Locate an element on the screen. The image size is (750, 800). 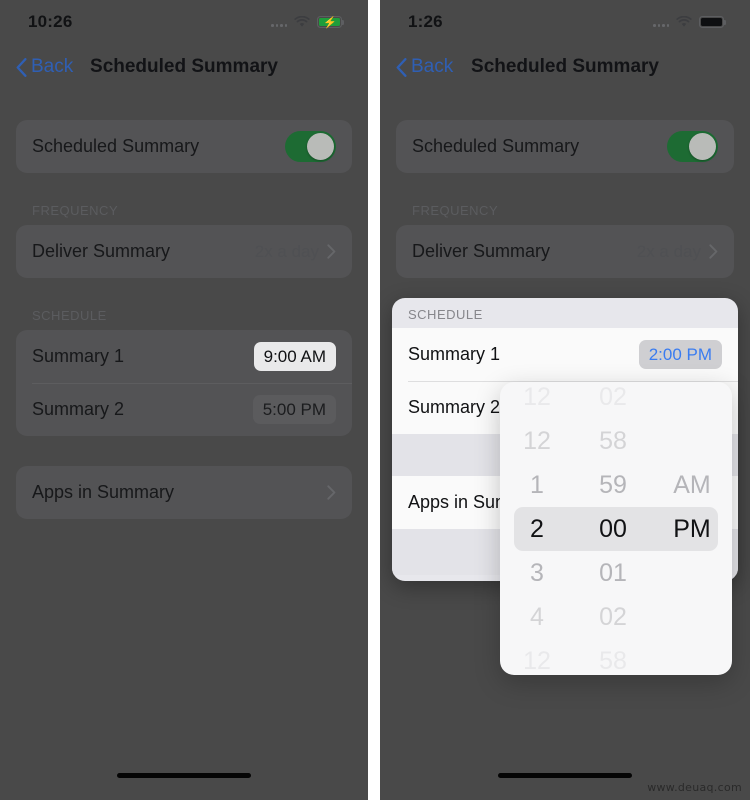
apps-in-summary-row: Apps in Summary is located at coordinates (184, 492).